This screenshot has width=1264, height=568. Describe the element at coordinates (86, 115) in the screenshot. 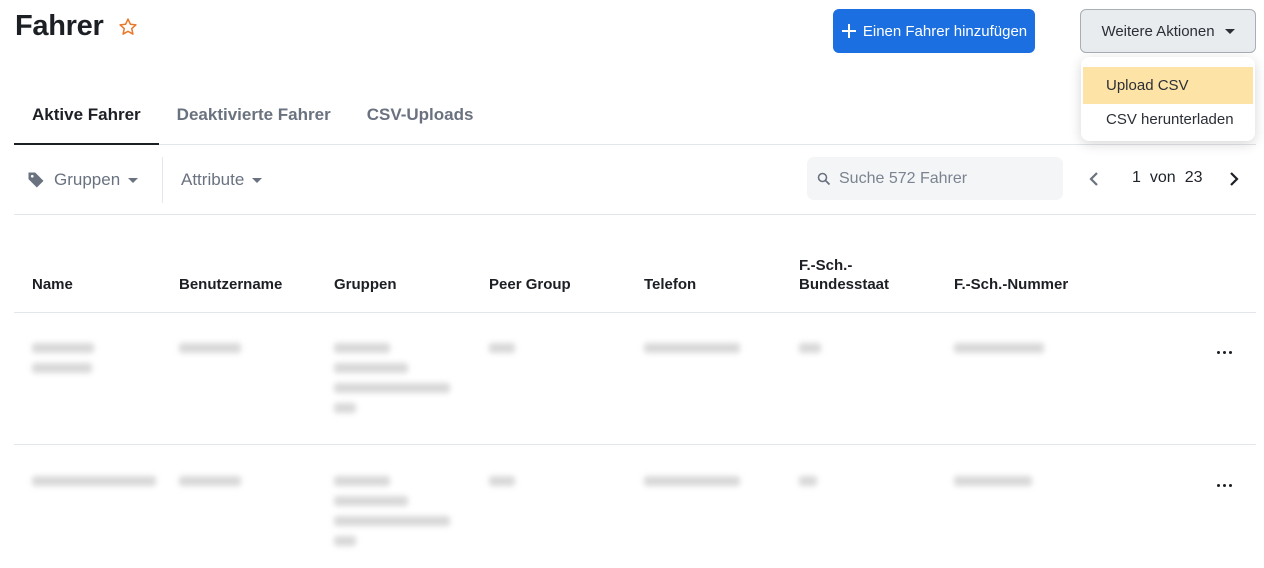

I see `tab-active-drivers: Aktive Fahrer` at that location.